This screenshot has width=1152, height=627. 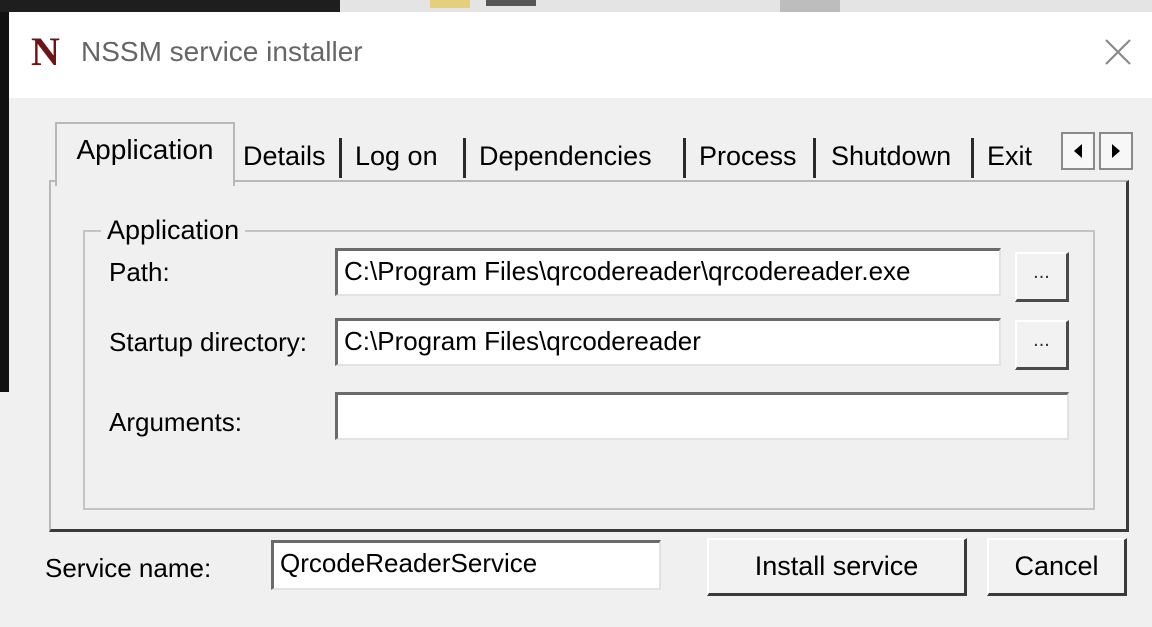 What do you see at coordinates (4, 202) in the screenshot?
I see `background-left-edge` at bounding box center [4, 202].